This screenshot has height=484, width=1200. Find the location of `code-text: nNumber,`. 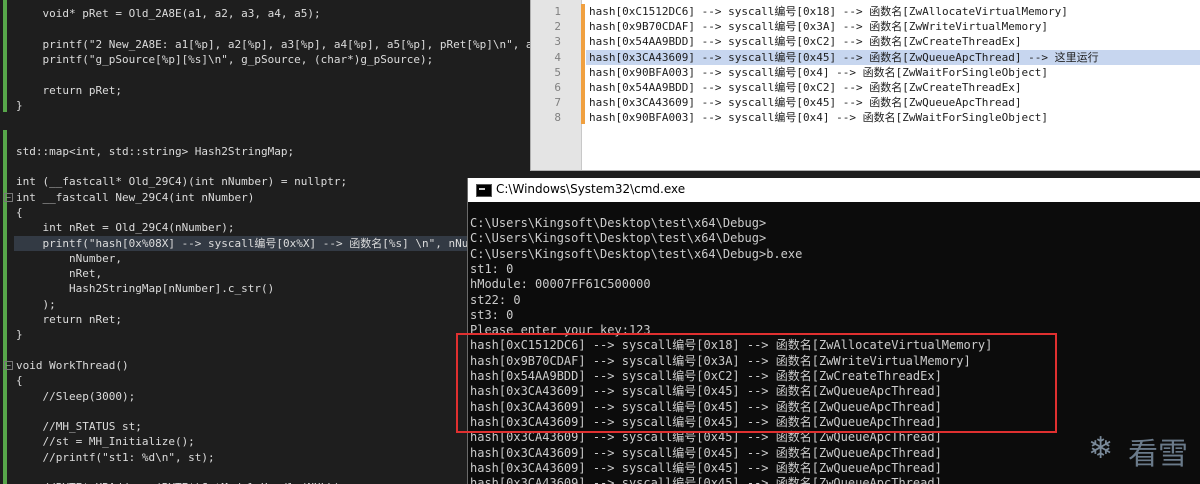

code-text: nNumber, is located at coordinates (69, 258).